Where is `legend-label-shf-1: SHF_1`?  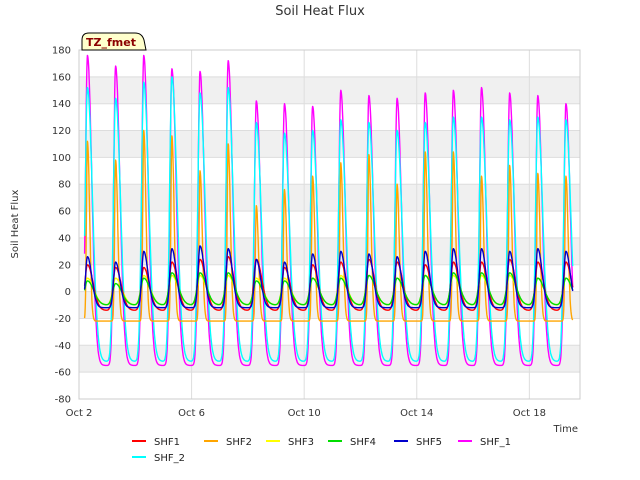 legend-label-shf-1: SHF_1 is located at coordinates (495, 442).